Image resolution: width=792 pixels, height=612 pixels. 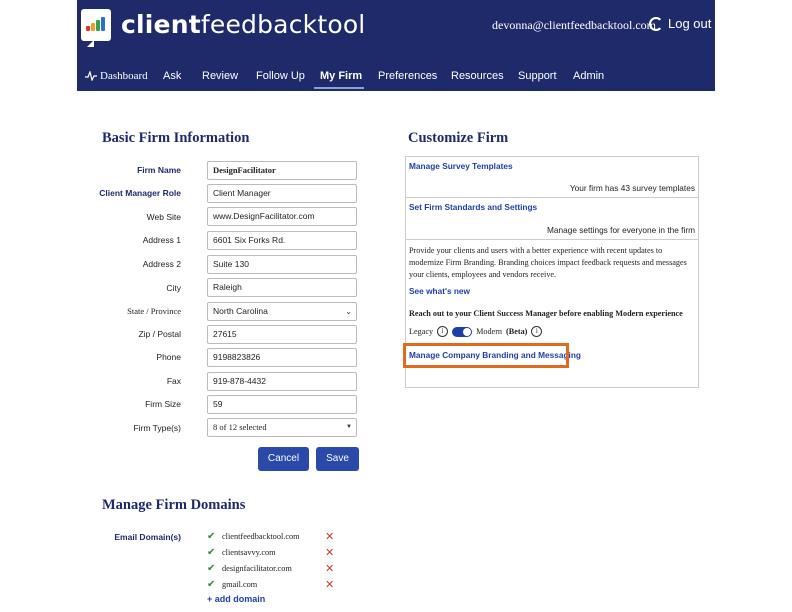 I want to click on fax-field: 919-878-4432, so click(x=282, y=381).